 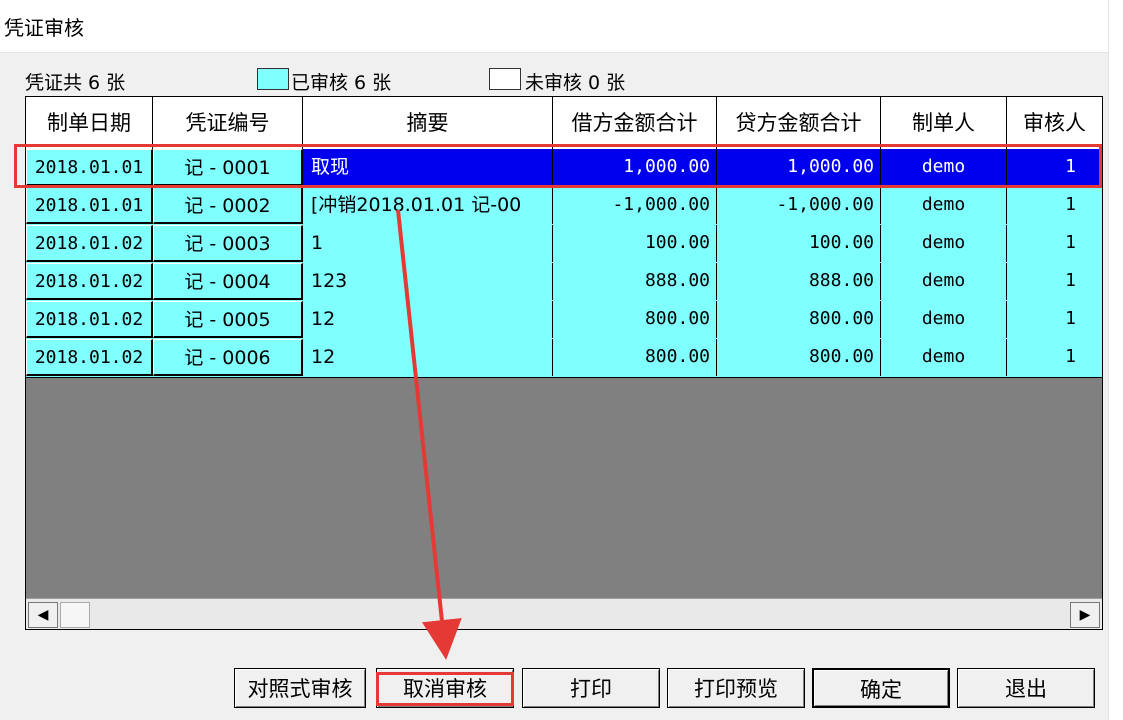 I want to click on cell-voucher-no: 记 - 0006, so click(x=228, y=357).